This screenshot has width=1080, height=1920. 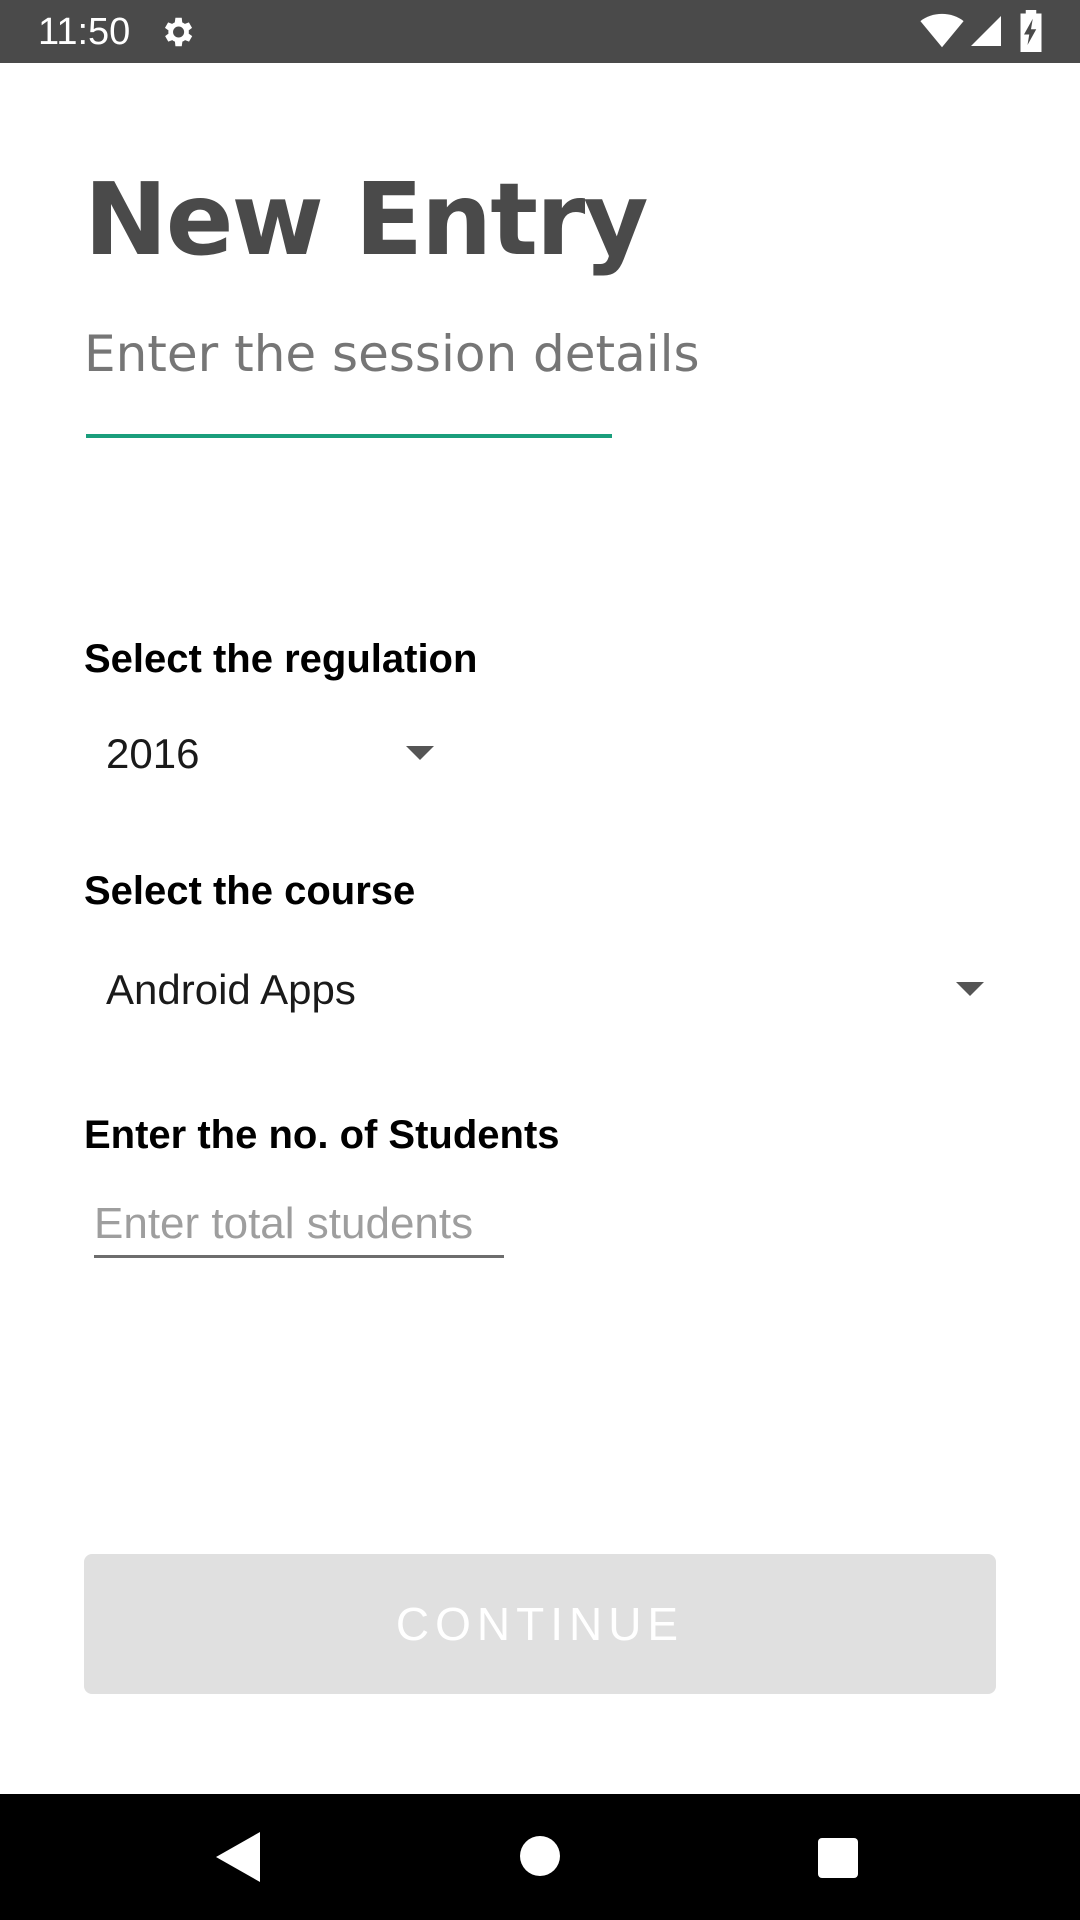 I want to click on recents-icon, so click(x=838, y=1858).